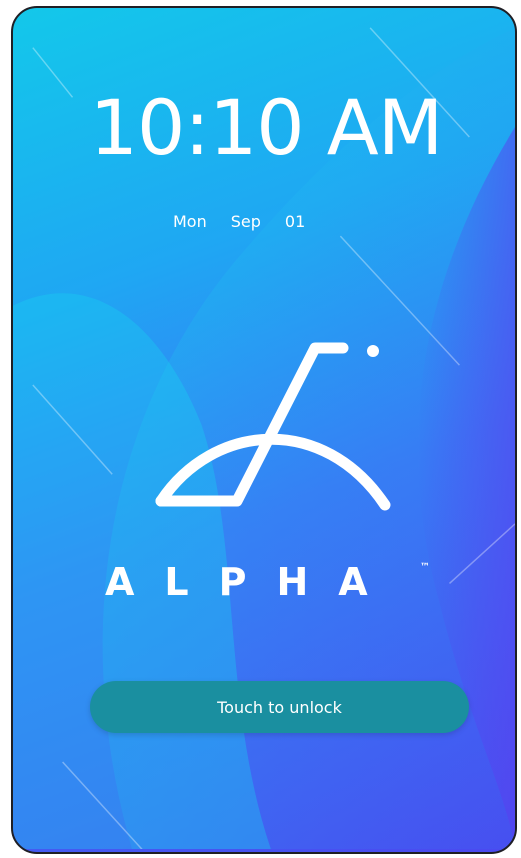 This screenshot has width=521, height=858. I want to click on brand-name: ALPHA, so click(251, 582).